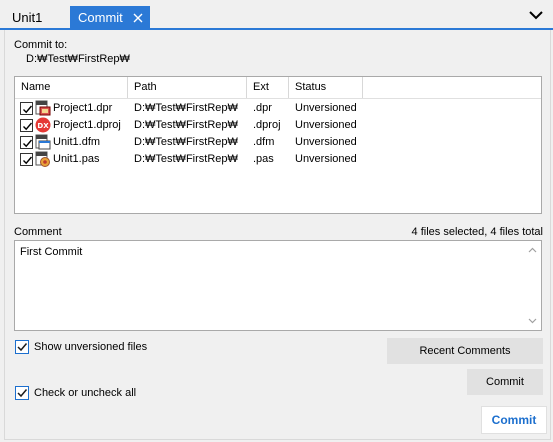 The height and width of the screenshot is (442, 553). I want to click on comment-scrollbar, so click(532, 285).